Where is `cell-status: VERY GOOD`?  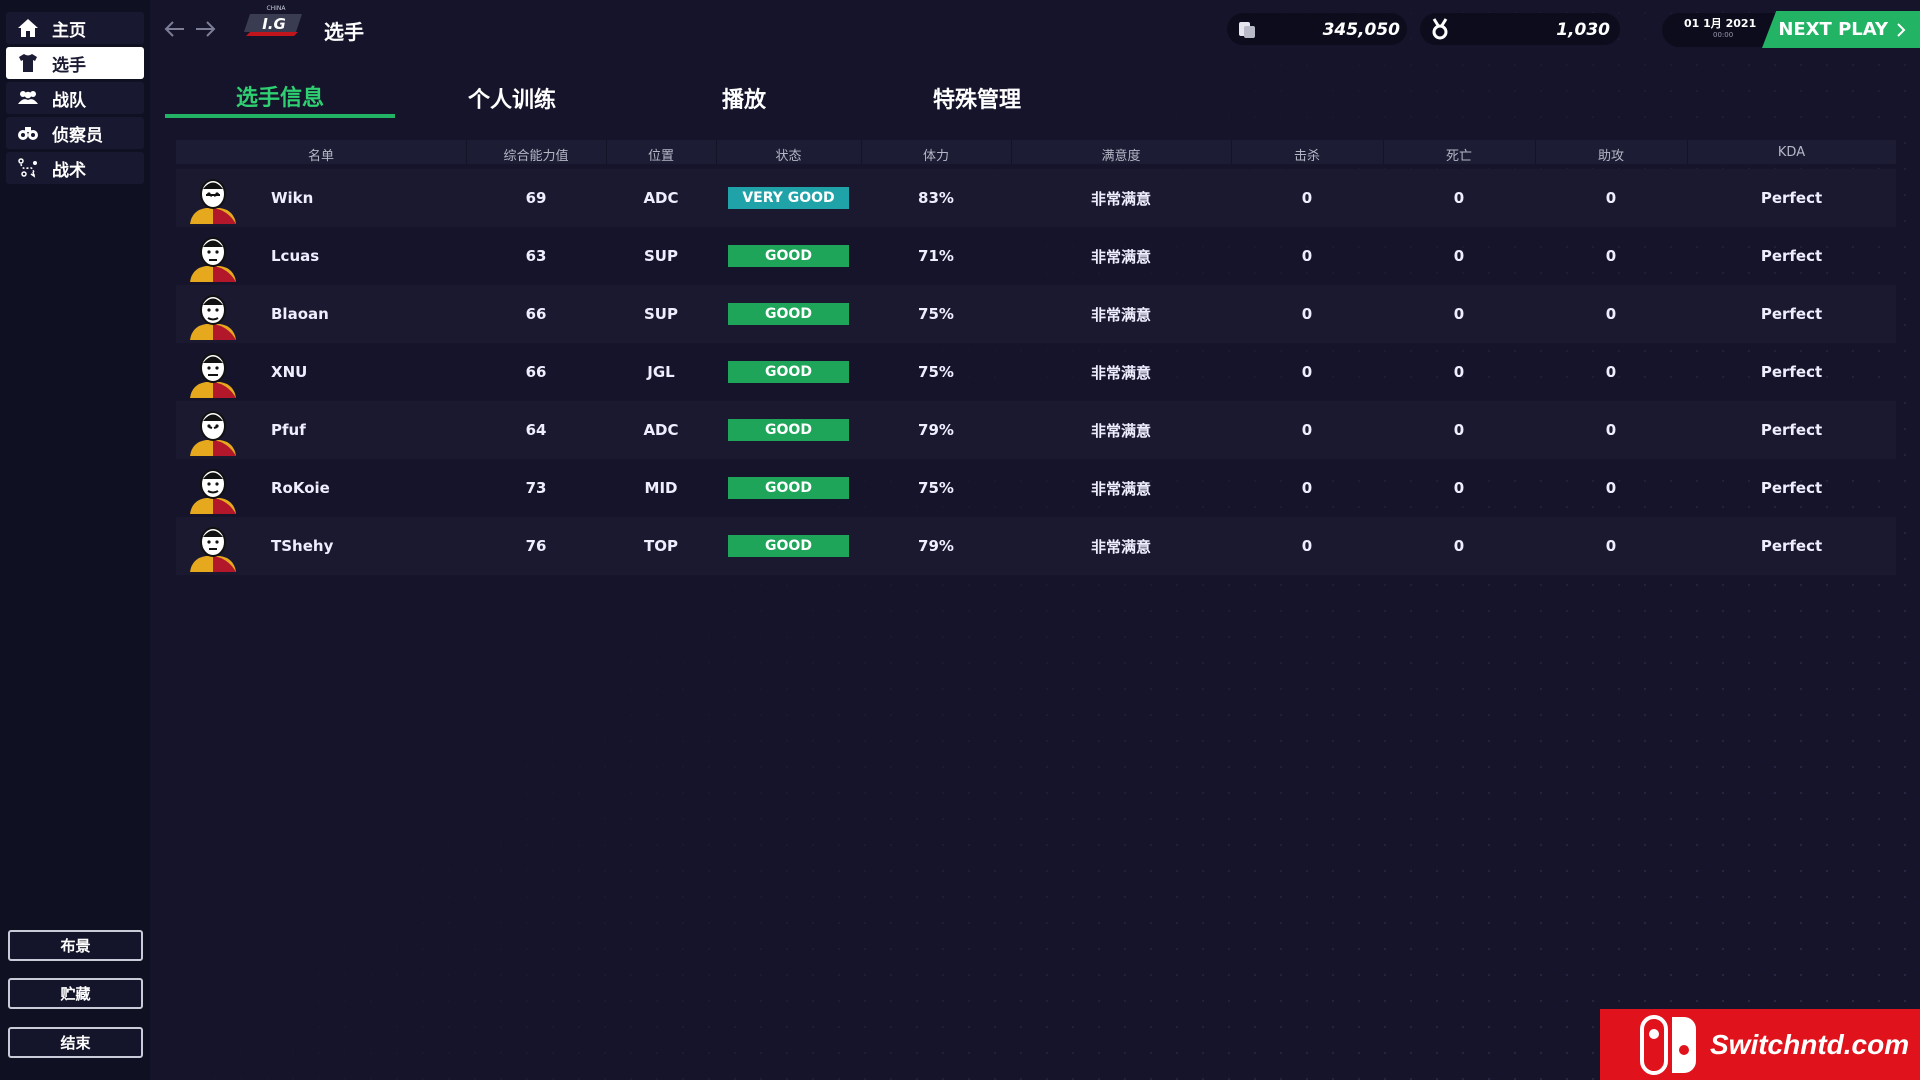
cell-status: VERY GOOD is located at coordinates (788, 198).